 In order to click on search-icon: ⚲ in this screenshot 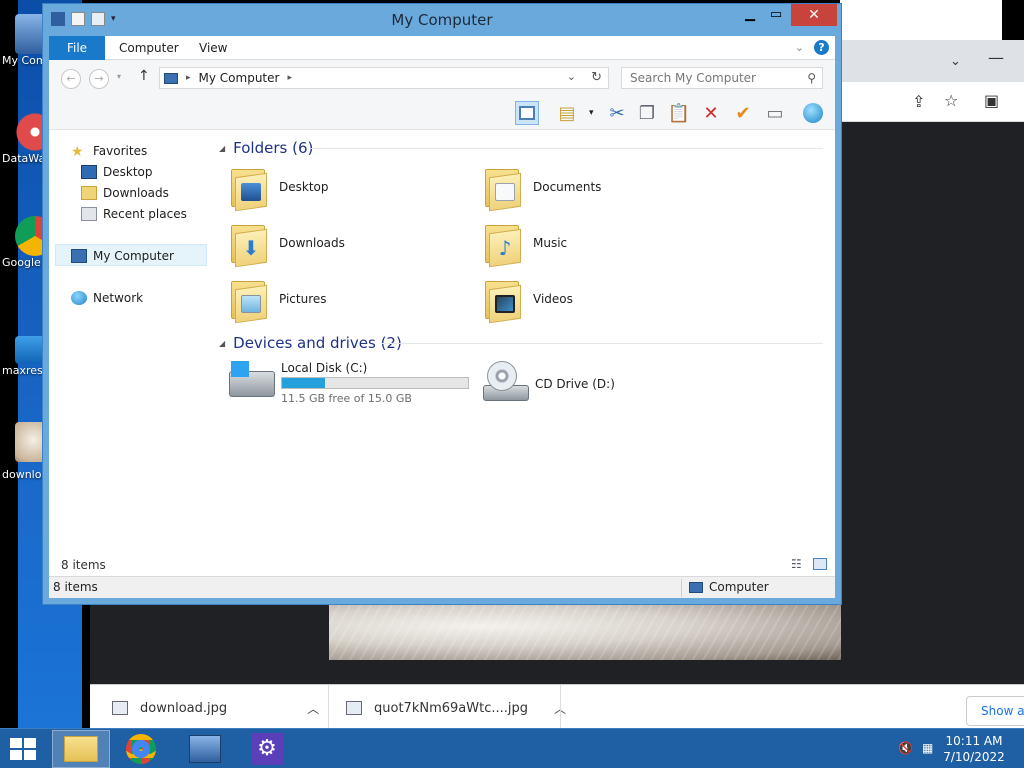, I will do `click(811, 78)`.